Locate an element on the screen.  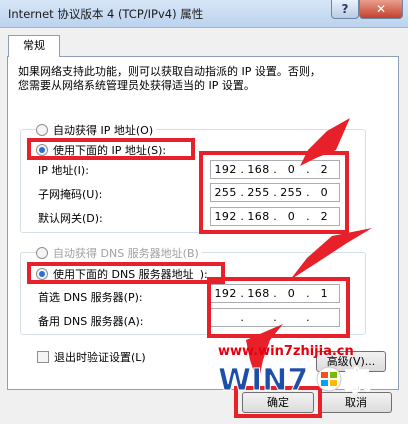
preferred-dns-row: 首选 DNS 服务器(P): is located at coordinates (90, 297).